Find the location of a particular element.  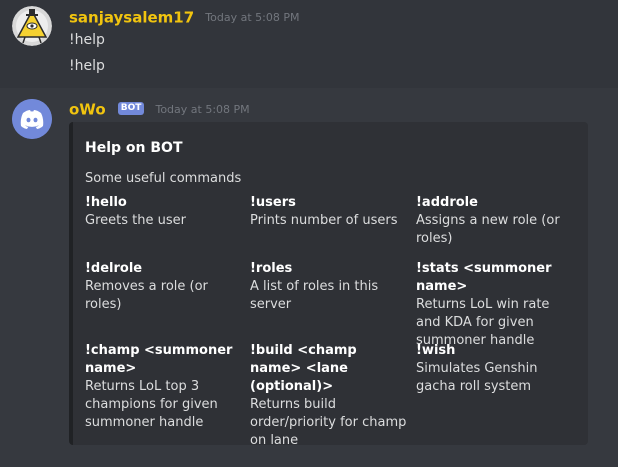

username: oWo is located at coordinates (87, 110).